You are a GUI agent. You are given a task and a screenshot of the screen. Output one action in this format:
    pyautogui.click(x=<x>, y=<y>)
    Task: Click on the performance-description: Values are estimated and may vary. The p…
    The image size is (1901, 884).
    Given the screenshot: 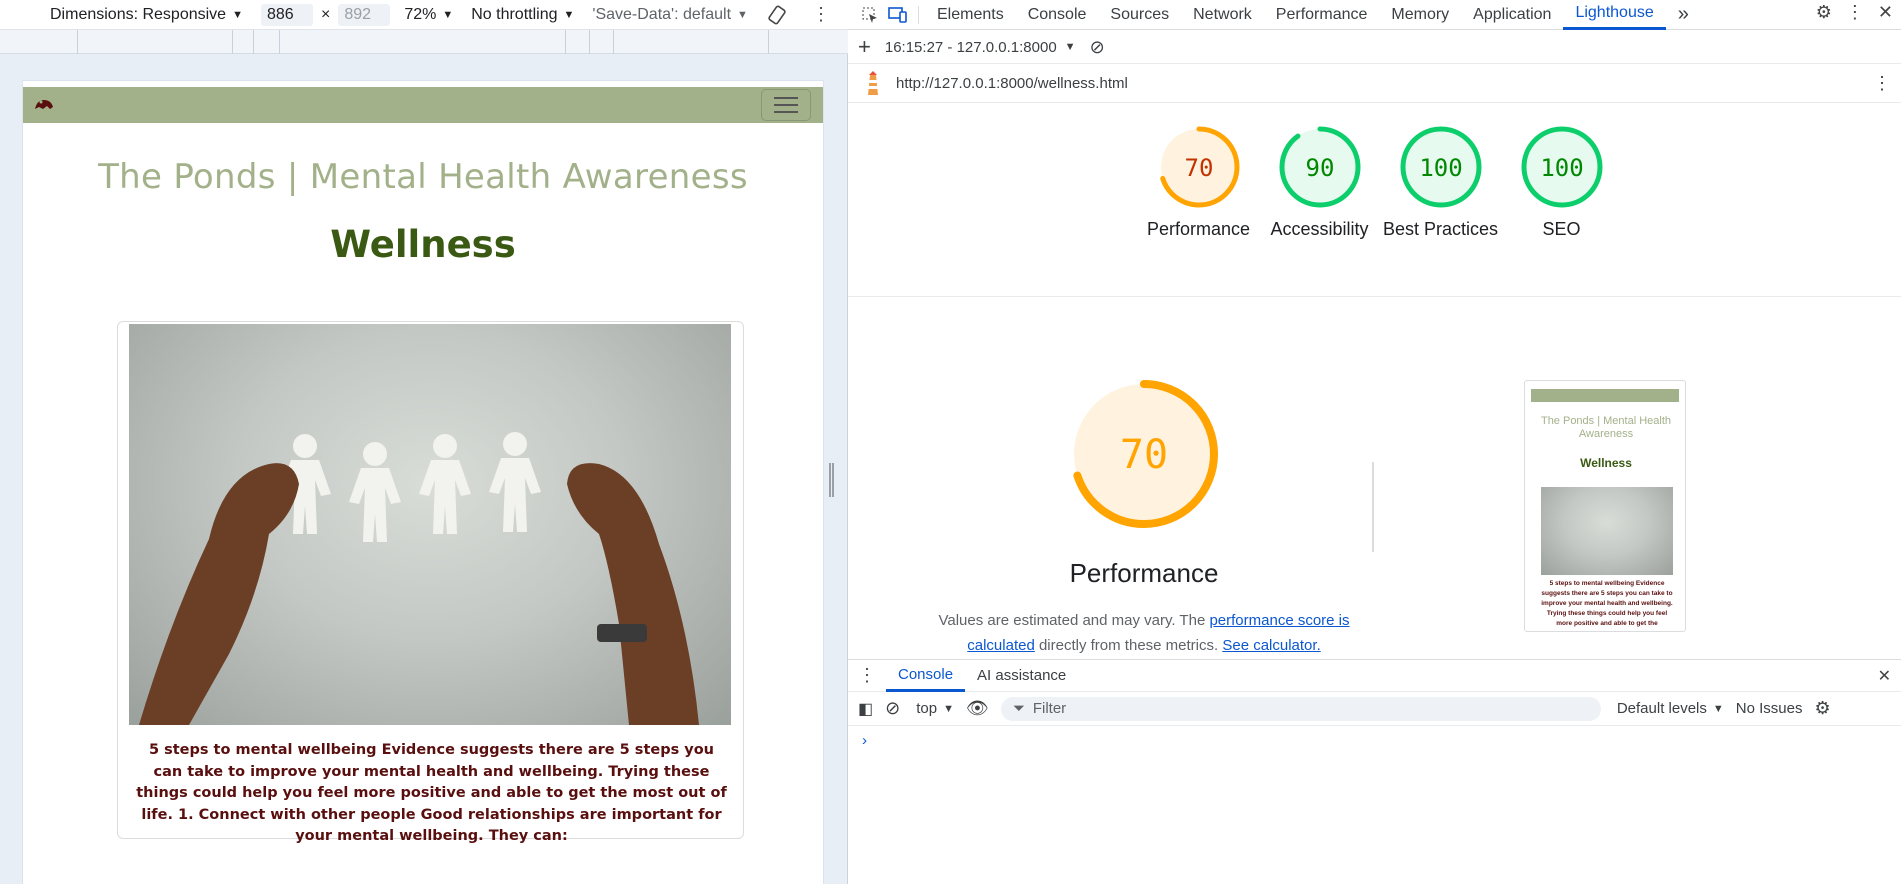 What is the action you would take?
    pyautogui.click(x=1144, y=633)
    